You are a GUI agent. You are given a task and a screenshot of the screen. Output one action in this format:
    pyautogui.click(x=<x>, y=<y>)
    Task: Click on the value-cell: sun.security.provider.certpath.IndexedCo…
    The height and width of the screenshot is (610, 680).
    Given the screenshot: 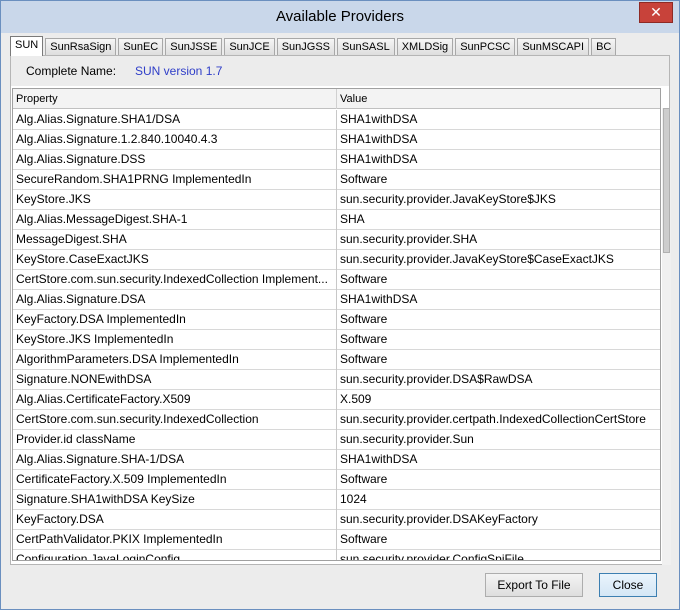 What is the action you would take?
    pyautogui.click(x=493, y=419)
    